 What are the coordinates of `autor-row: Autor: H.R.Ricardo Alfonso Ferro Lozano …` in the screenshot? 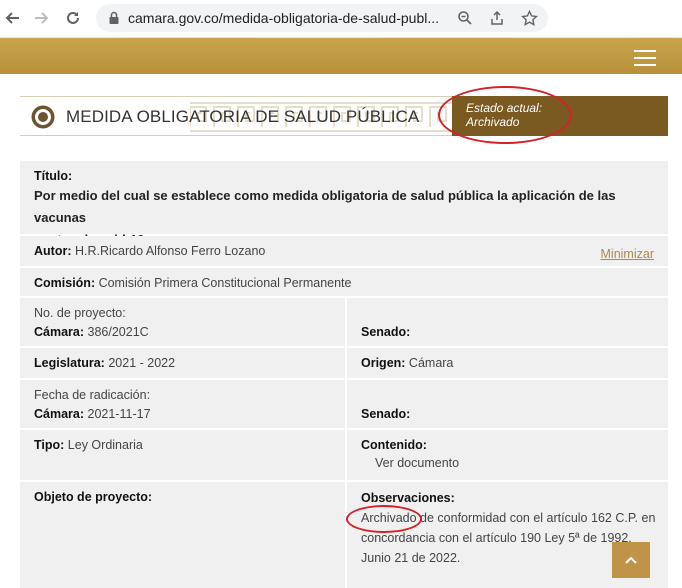 It's located at (344, 251).